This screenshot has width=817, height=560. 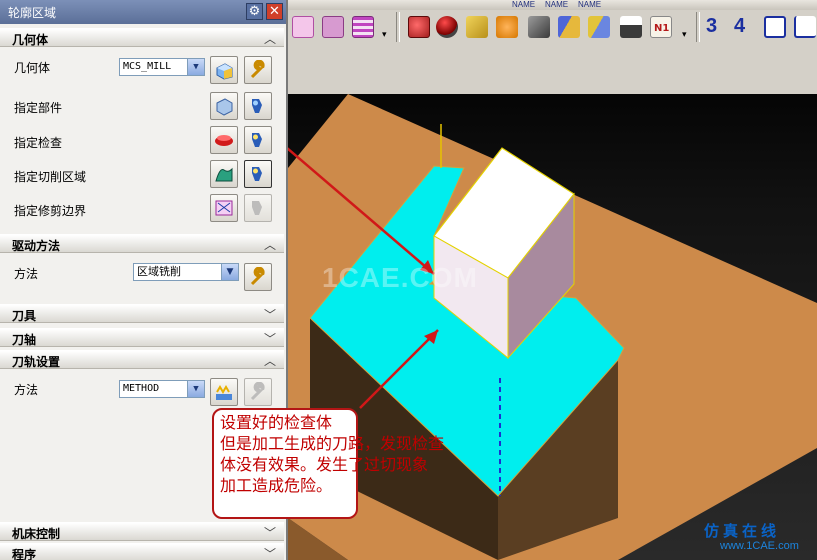 I want to click on geometry-row-label: 几何体, so click(x=32, y=68).